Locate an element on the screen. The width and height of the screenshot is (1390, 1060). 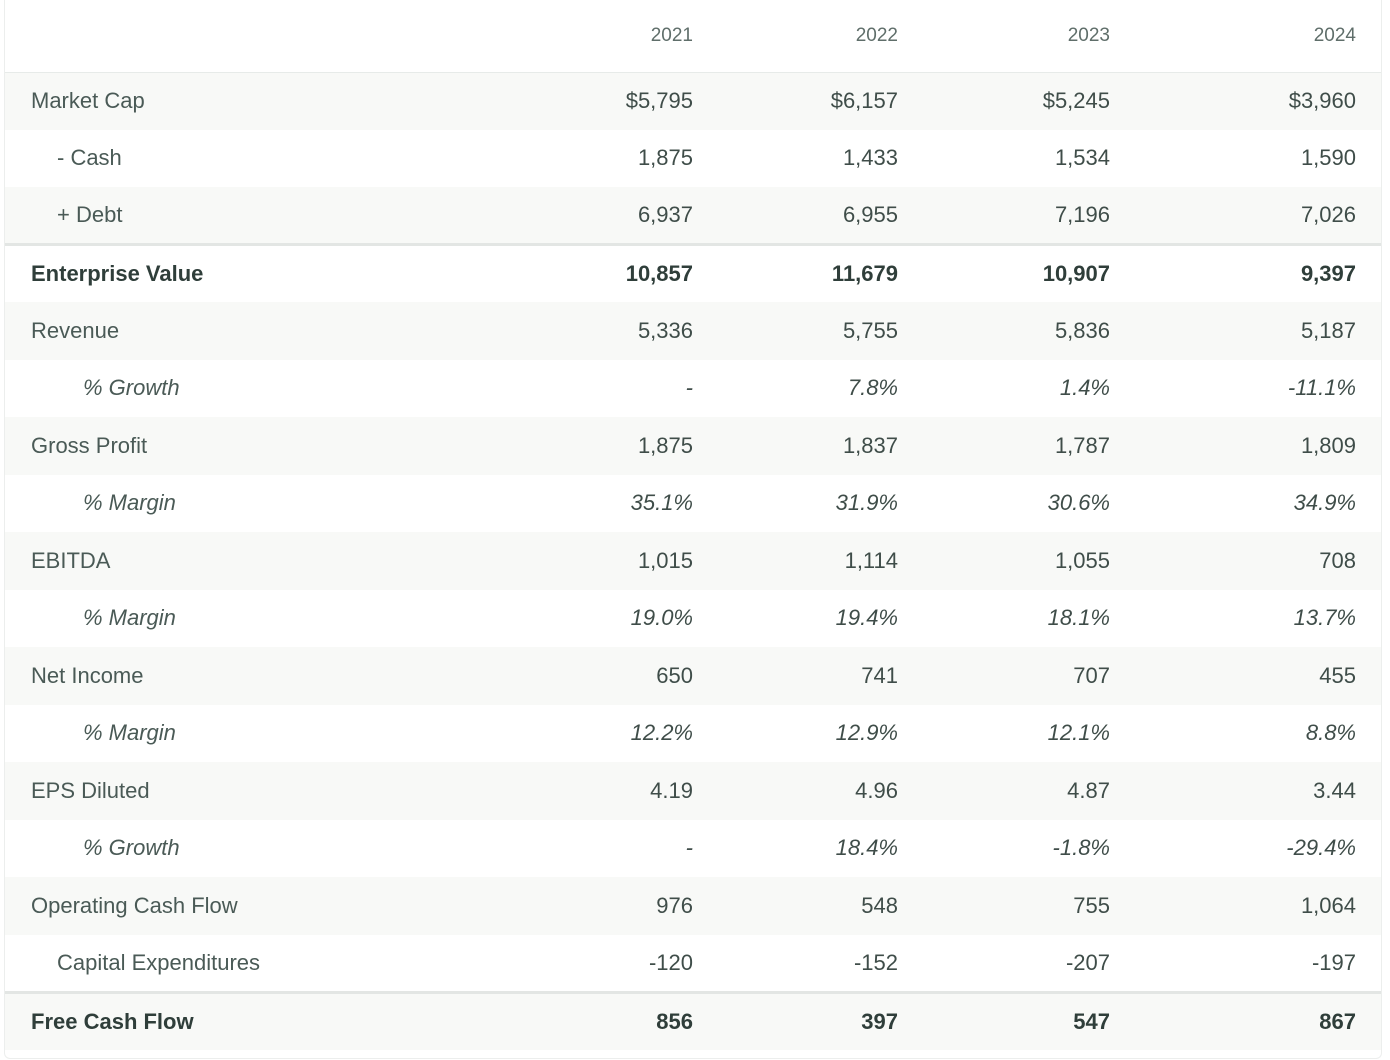
cell-2023: 1.4% is located at coordinates (1084, 388).